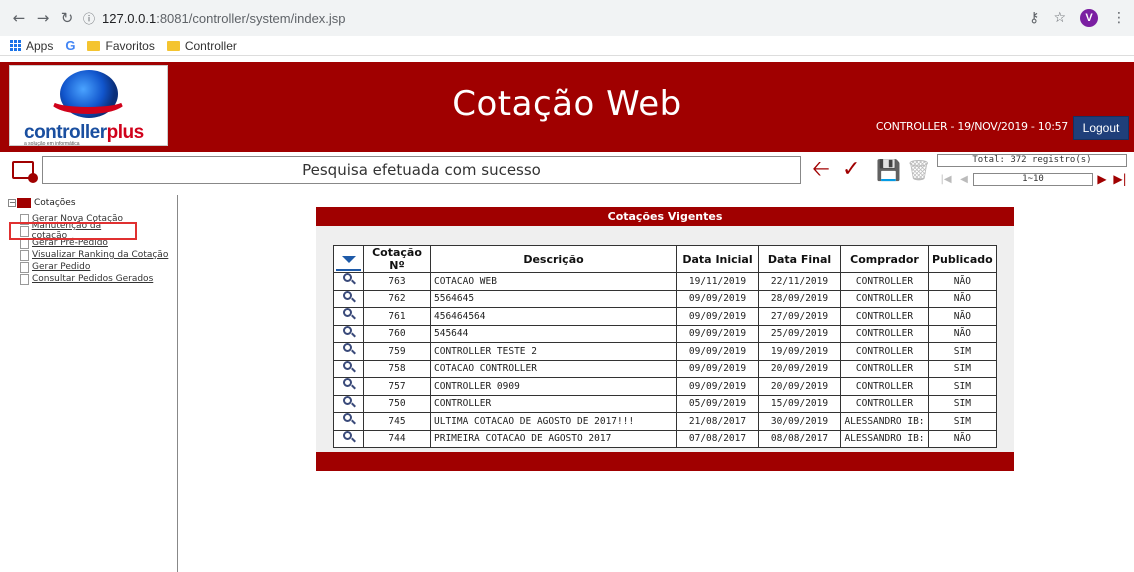 The width and height of the screenshot is (1134, 572). Describe the element at coordinates (42, 203) in the screenshot. I see `tree-root-cotacoes: − Cotações` at that location.